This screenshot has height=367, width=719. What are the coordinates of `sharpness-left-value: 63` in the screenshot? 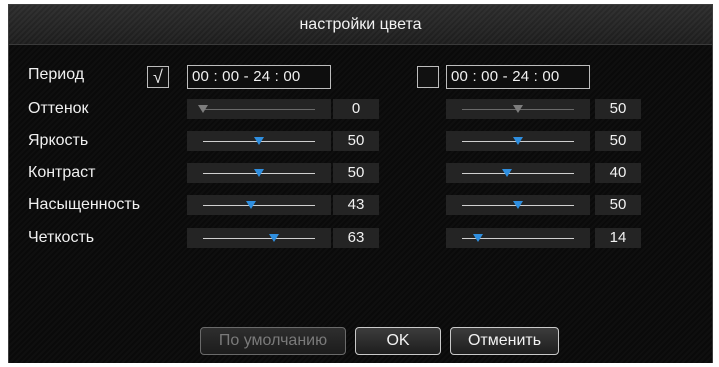 It's located at (356, 238).